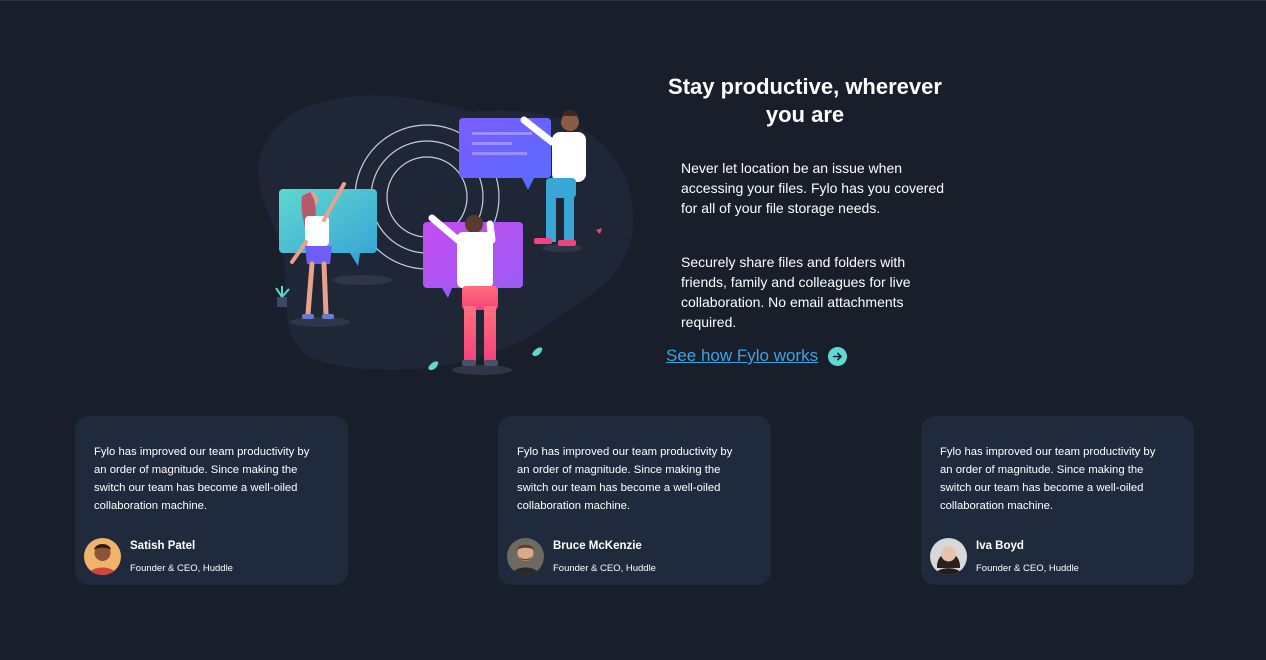 Image resolution: width=1266 pixels, height=660 pixels. Describe the element at coordinates (163, 546) in the screenshot. I see `testimonial-name: Satish Patel` at that location.